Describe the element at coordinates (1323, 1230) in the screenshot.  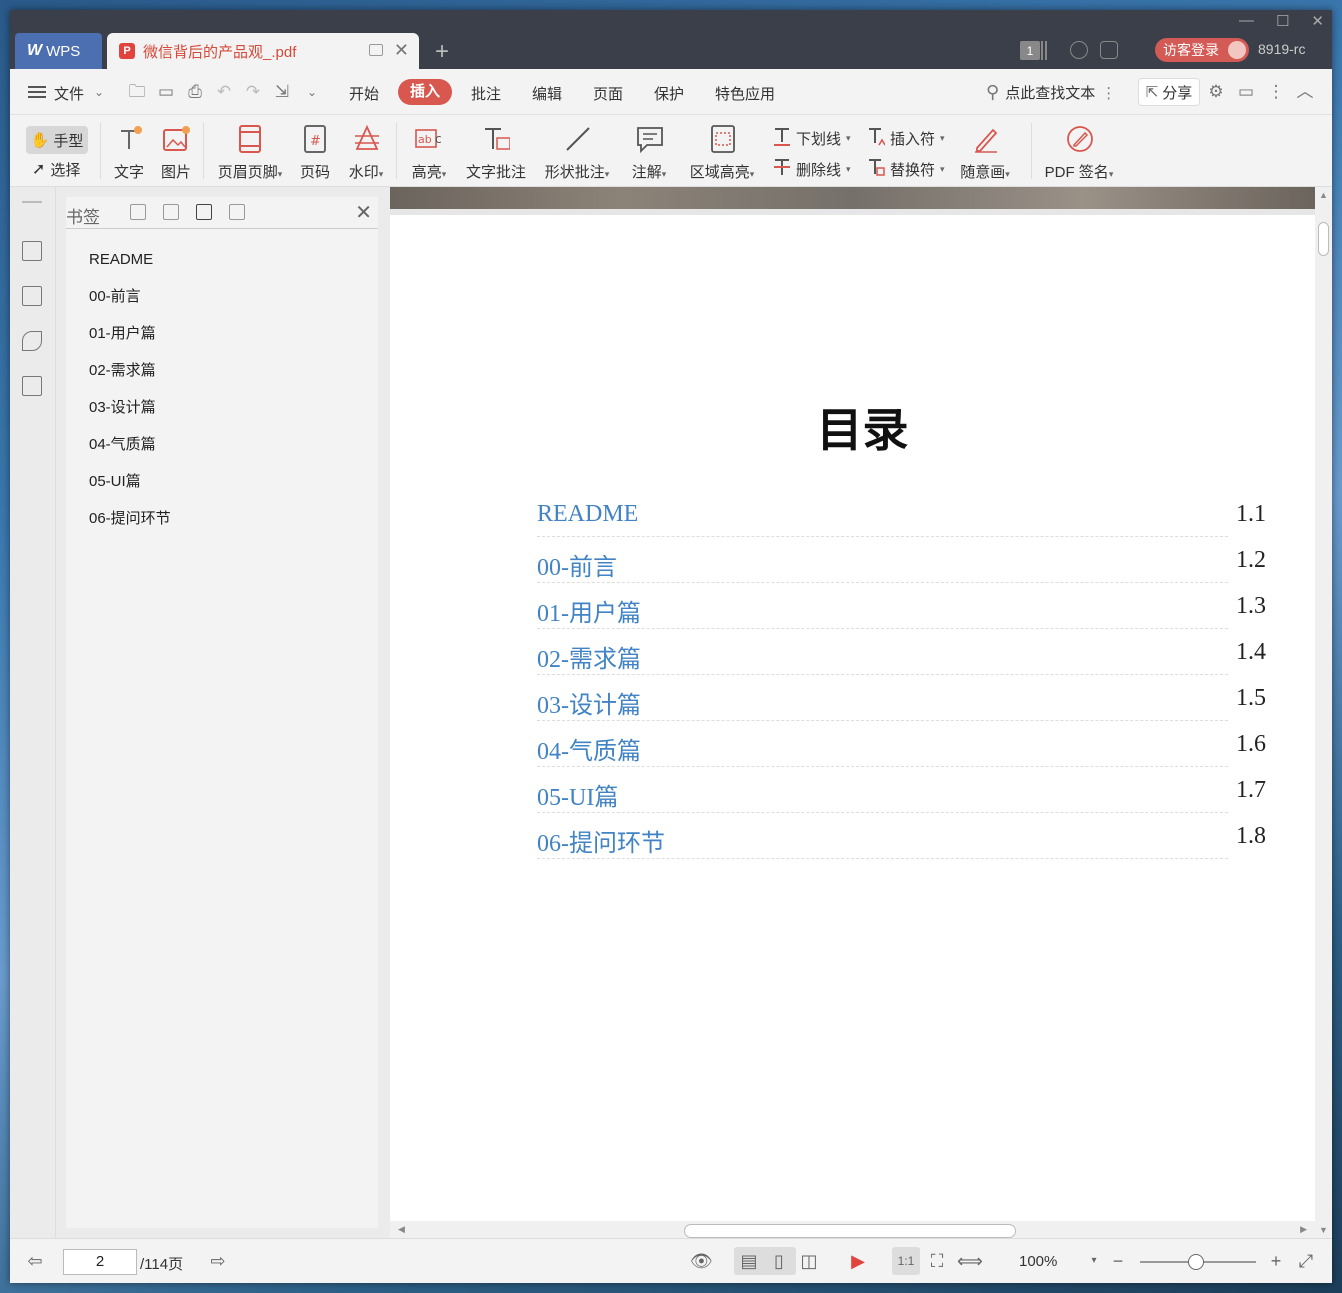
I see `scroll-down-icon: ▼` at that location.